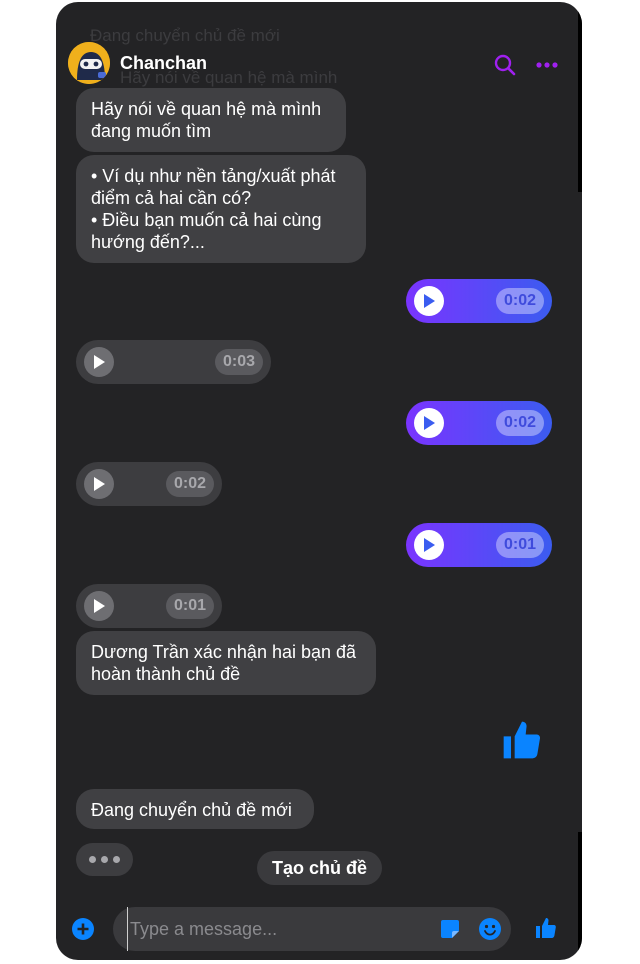  Describe the element at coordinates (195, 809) in the screenshot. I see `incoming-message: Đang chuyển chủ đề mới` at that location.